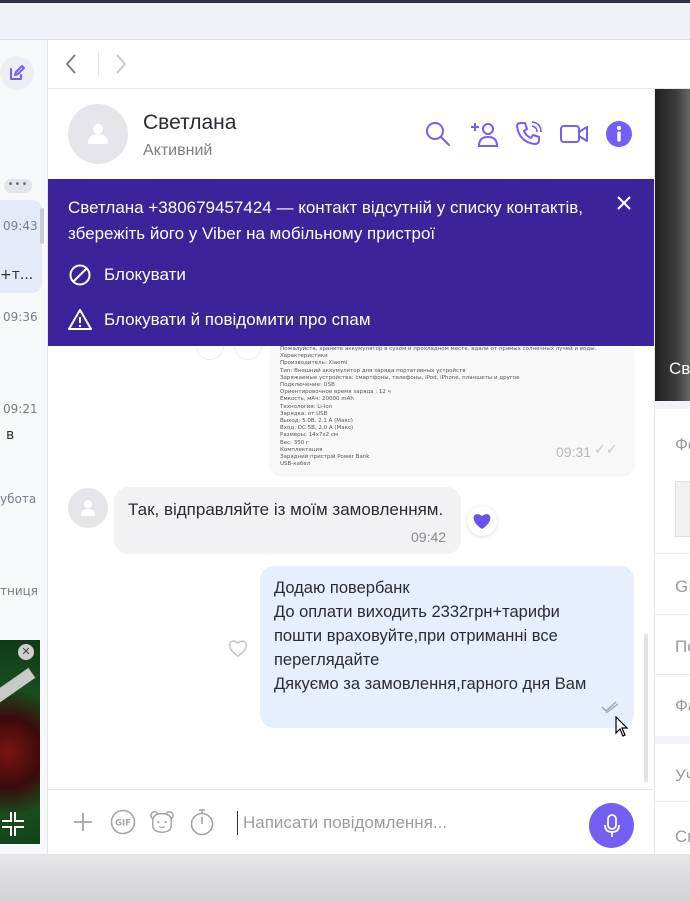  What do you see at coordinates (18, 499) in the screenshot?
I see `chat-item-time: убота` at bounding box center [18, 499].